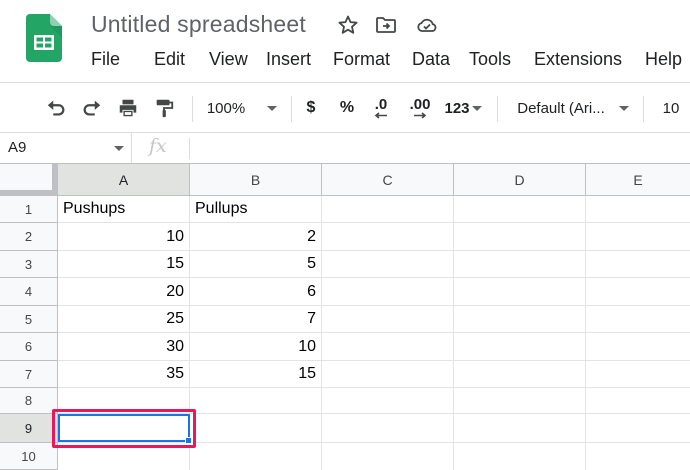  Describe the element at coordinates (92, 108) in the screenshot. I see `redo-icon` at that location.